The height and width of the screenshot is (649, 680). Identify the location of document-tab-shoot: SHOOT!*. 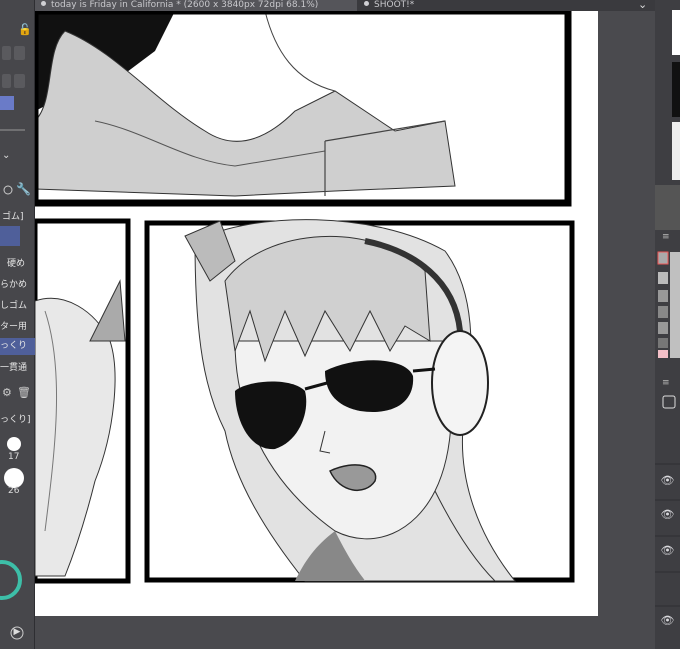
(418, 5).